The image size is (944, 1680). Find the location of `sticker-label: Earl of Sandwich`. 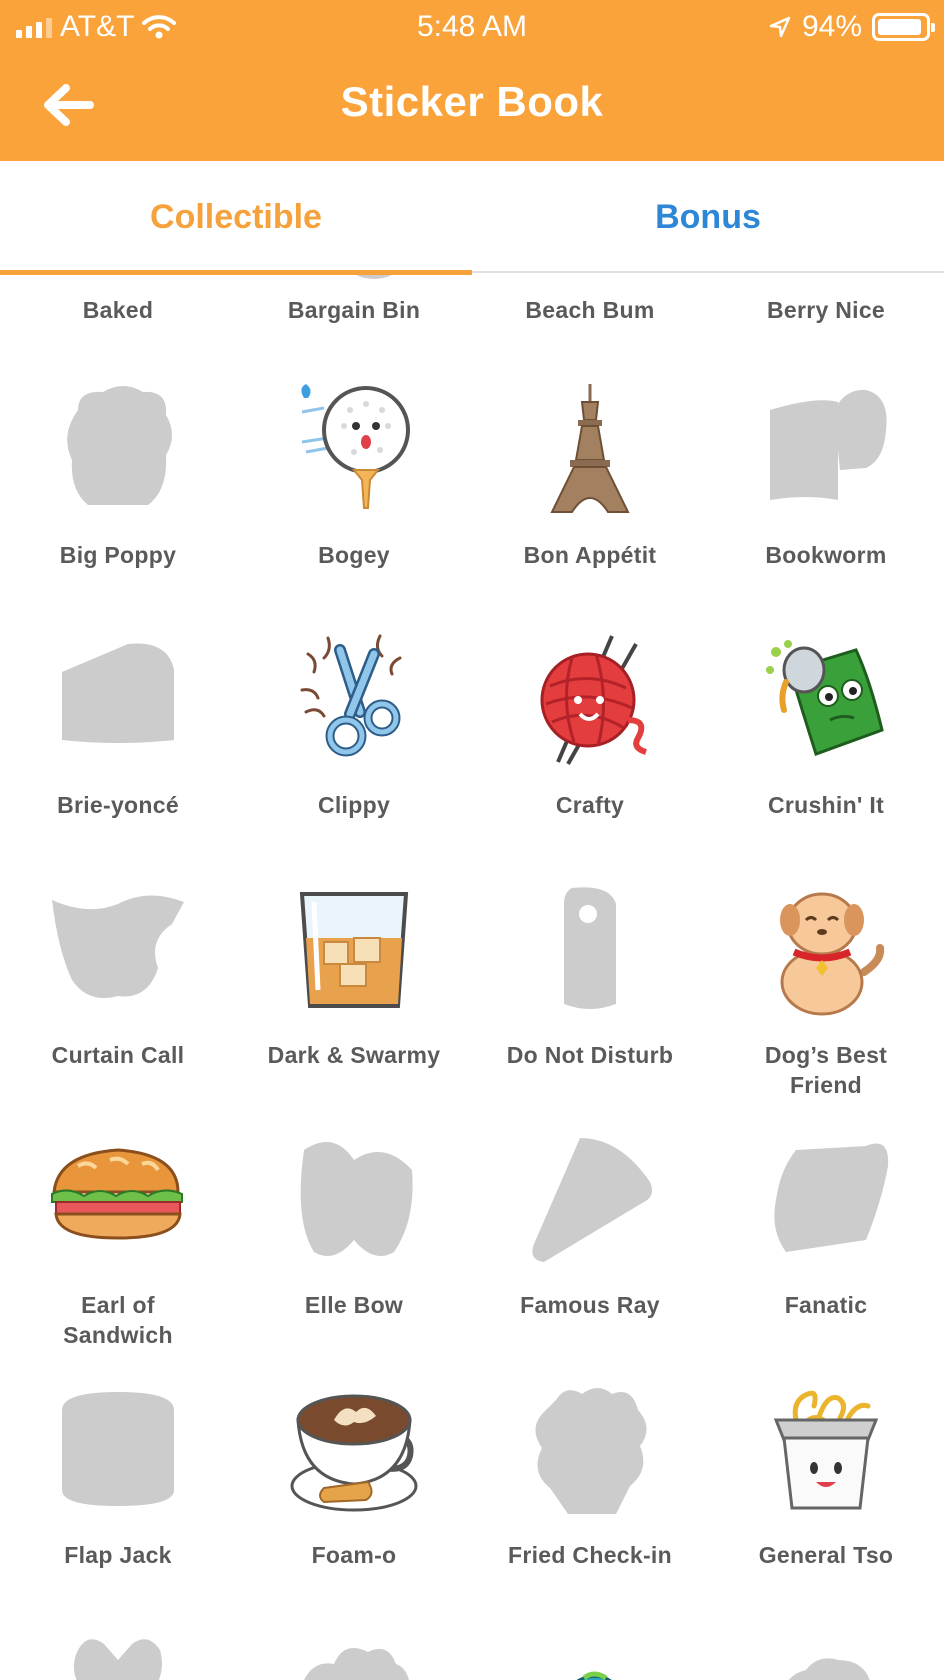

sticker-label: Earl of Sandwich is located at coordinates (118, 1320).